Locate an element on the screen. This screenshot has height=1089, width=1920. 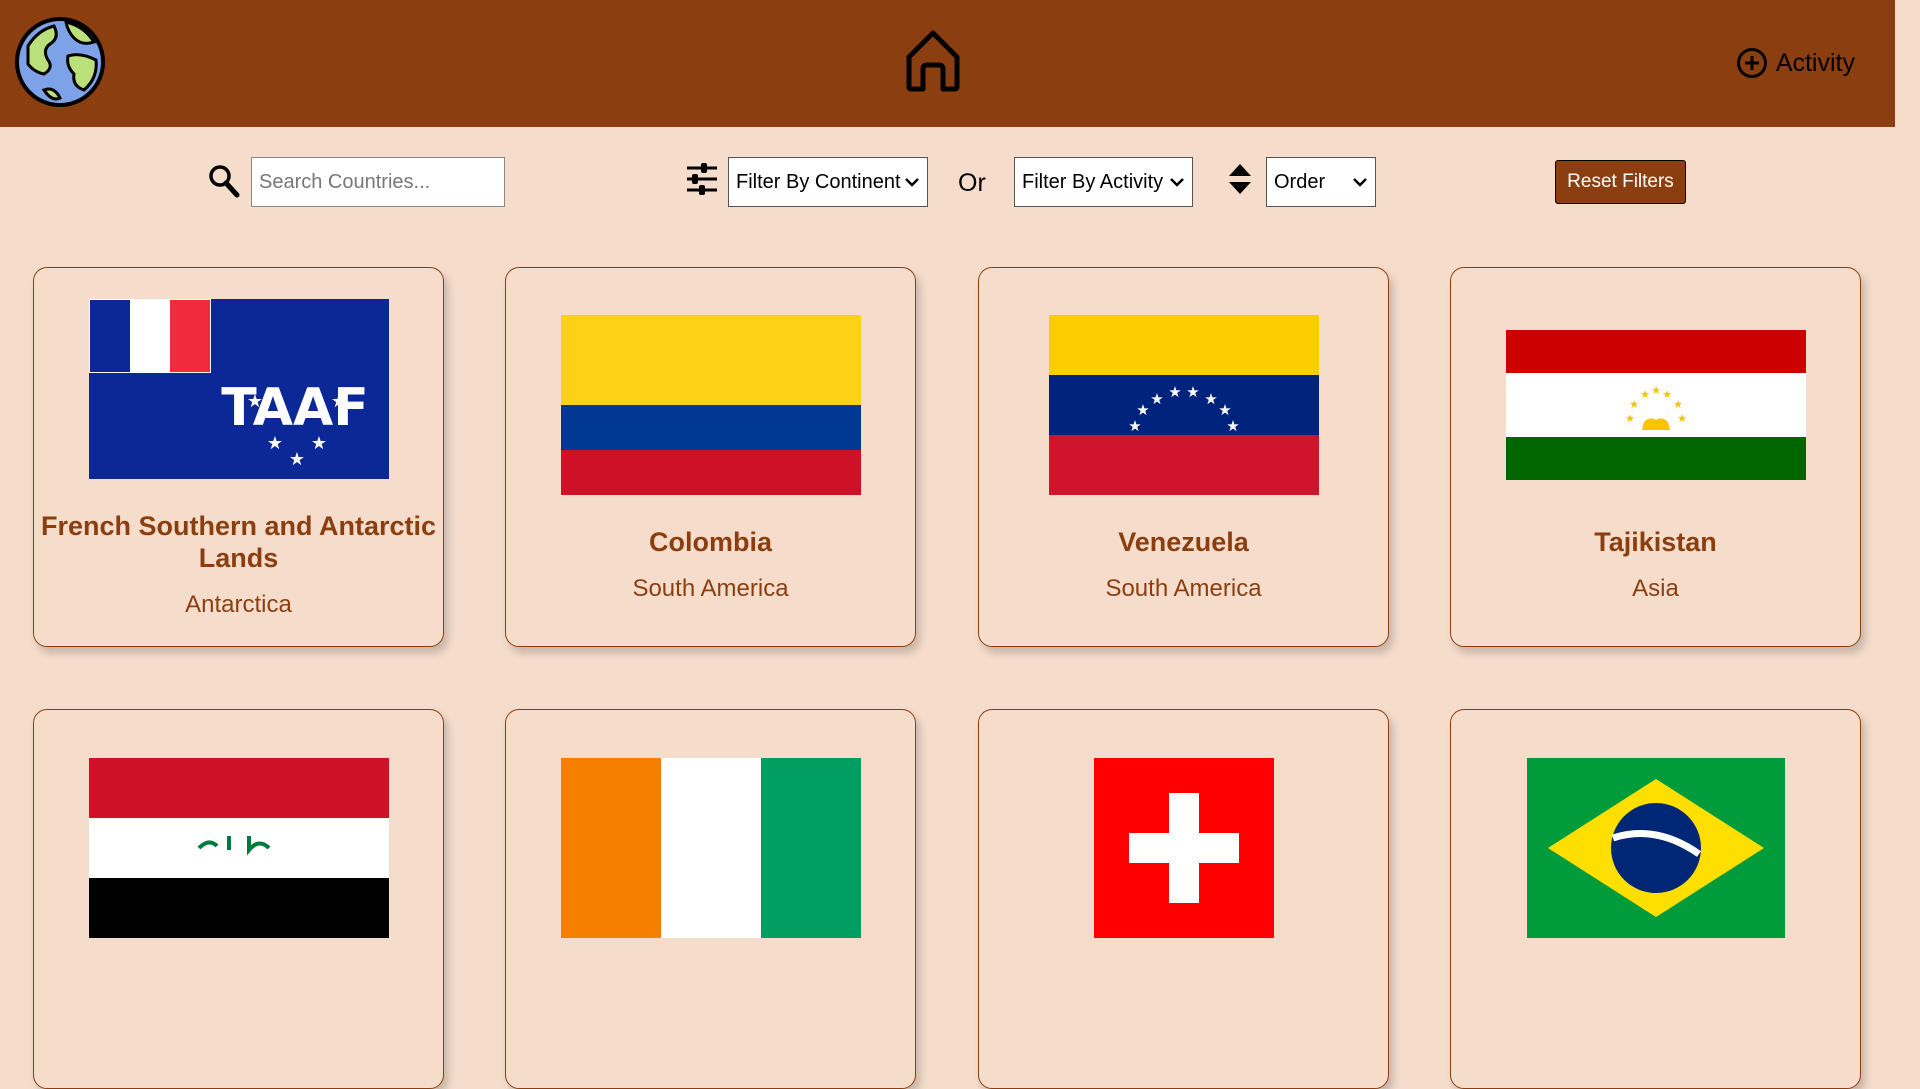
country-card: Colombia South America is located at coordinates (710, 457).